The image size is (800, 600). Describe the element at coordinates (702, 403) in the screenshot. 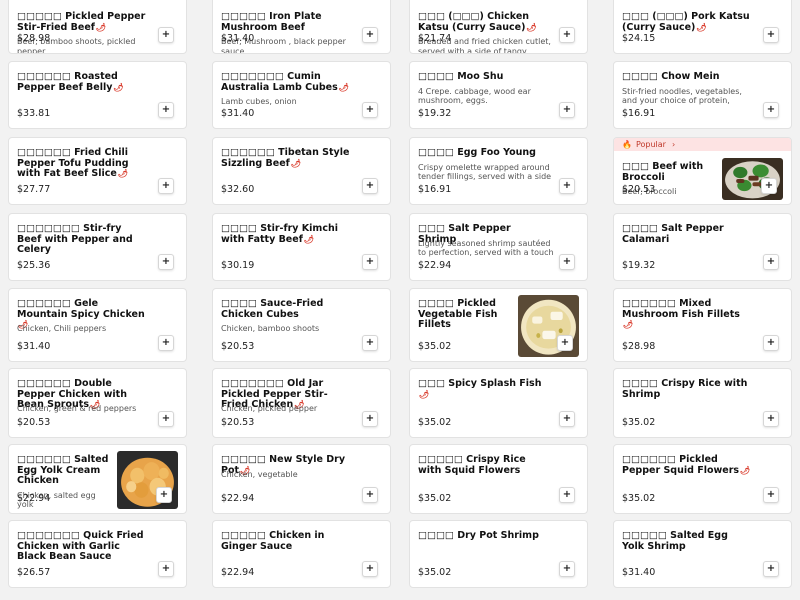

I see `menu-item-card: □□□□ Crispy Rice with Shrimp $35.02 +` at that location.